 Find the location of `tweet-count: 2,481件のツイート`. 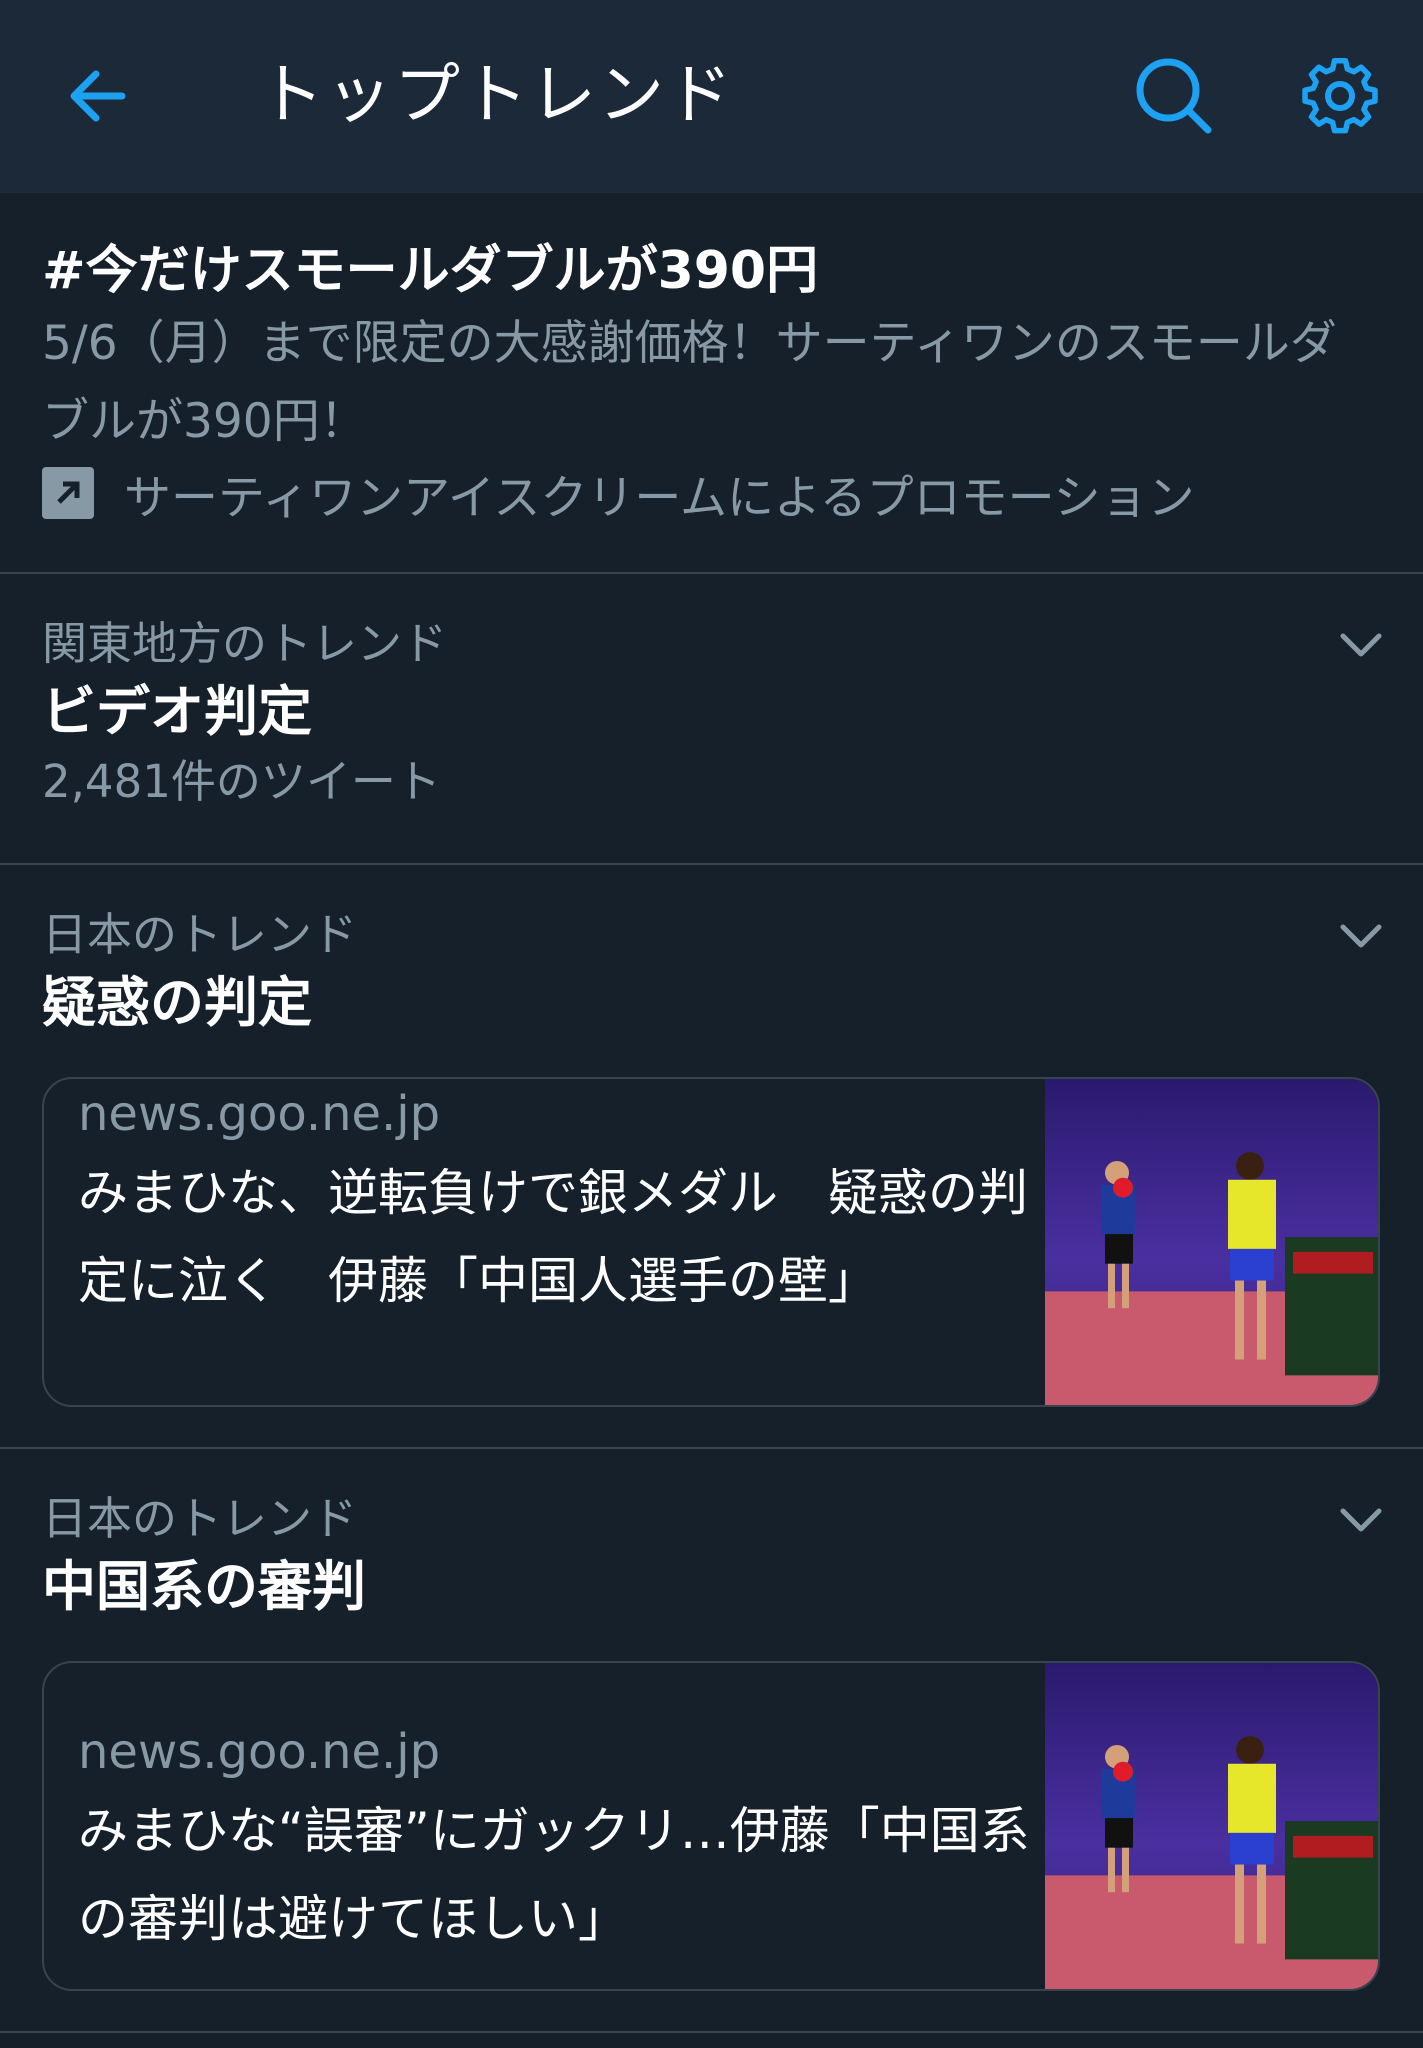

tweet-count: 2,481件のツイート is located at coordinates (241, 781).